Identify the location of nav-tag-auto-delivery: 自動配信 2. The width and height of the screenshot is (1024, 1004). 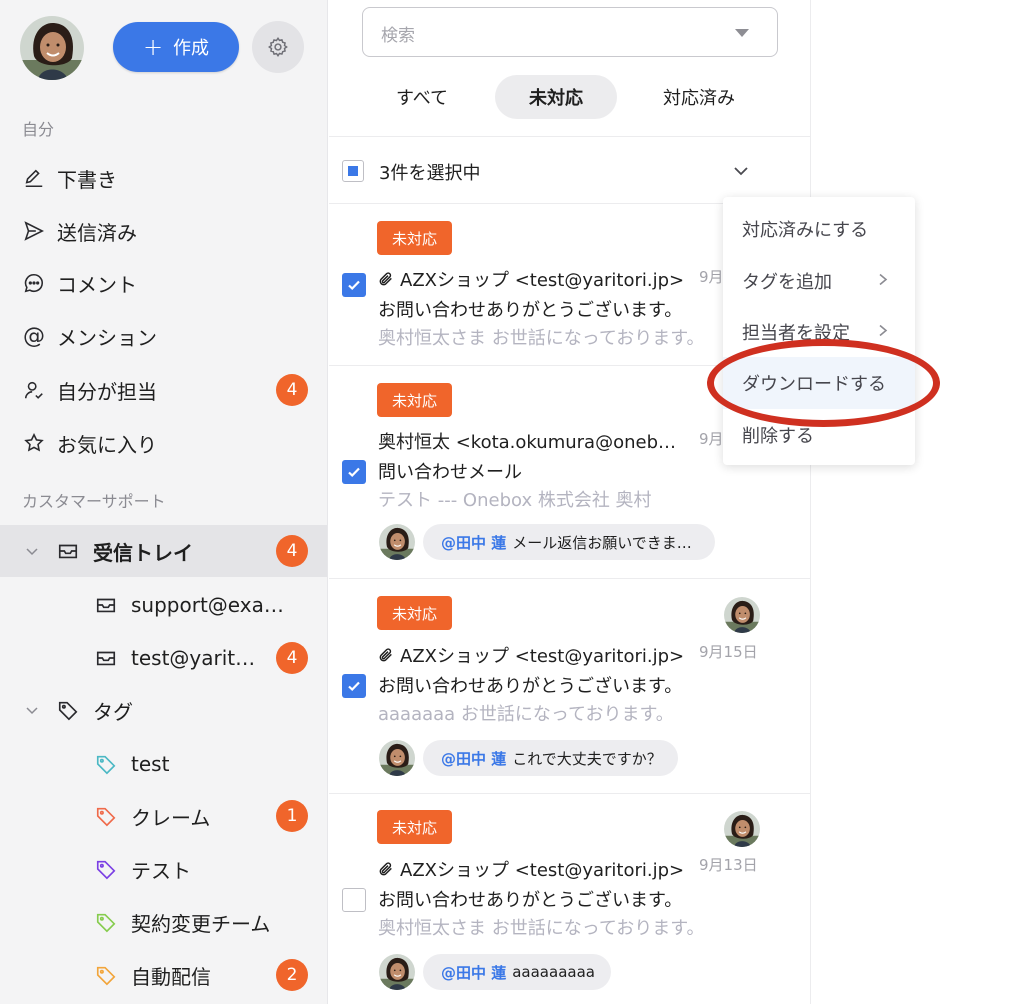
(163, 975).